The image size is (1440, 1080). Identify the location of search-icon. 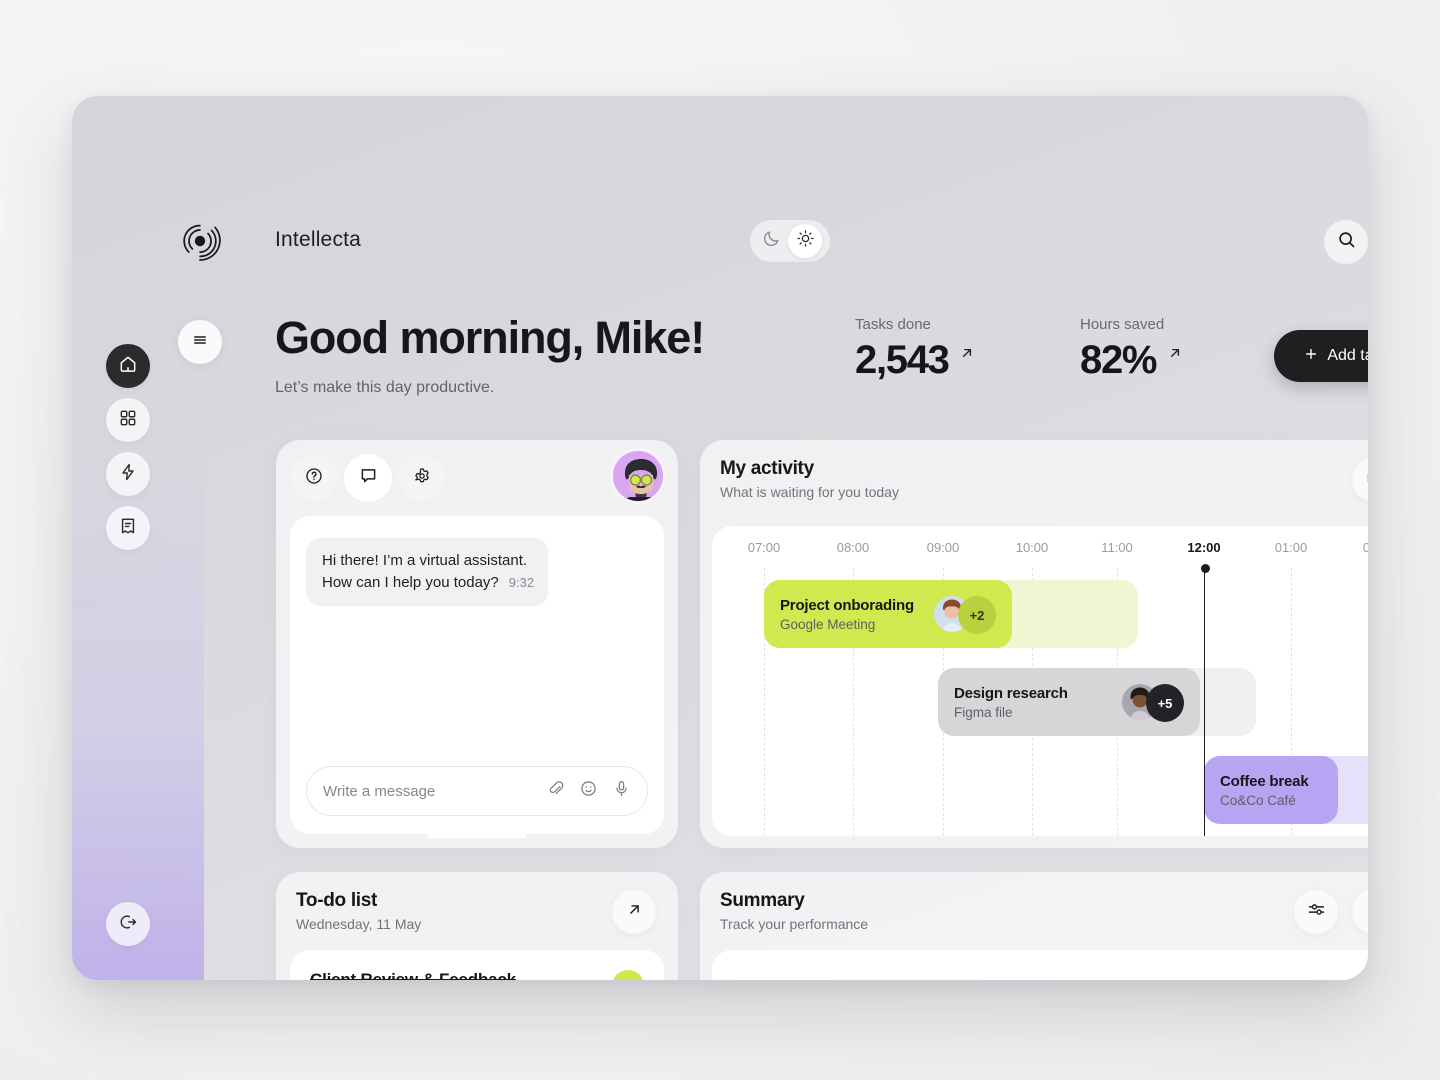
(1346, 242).